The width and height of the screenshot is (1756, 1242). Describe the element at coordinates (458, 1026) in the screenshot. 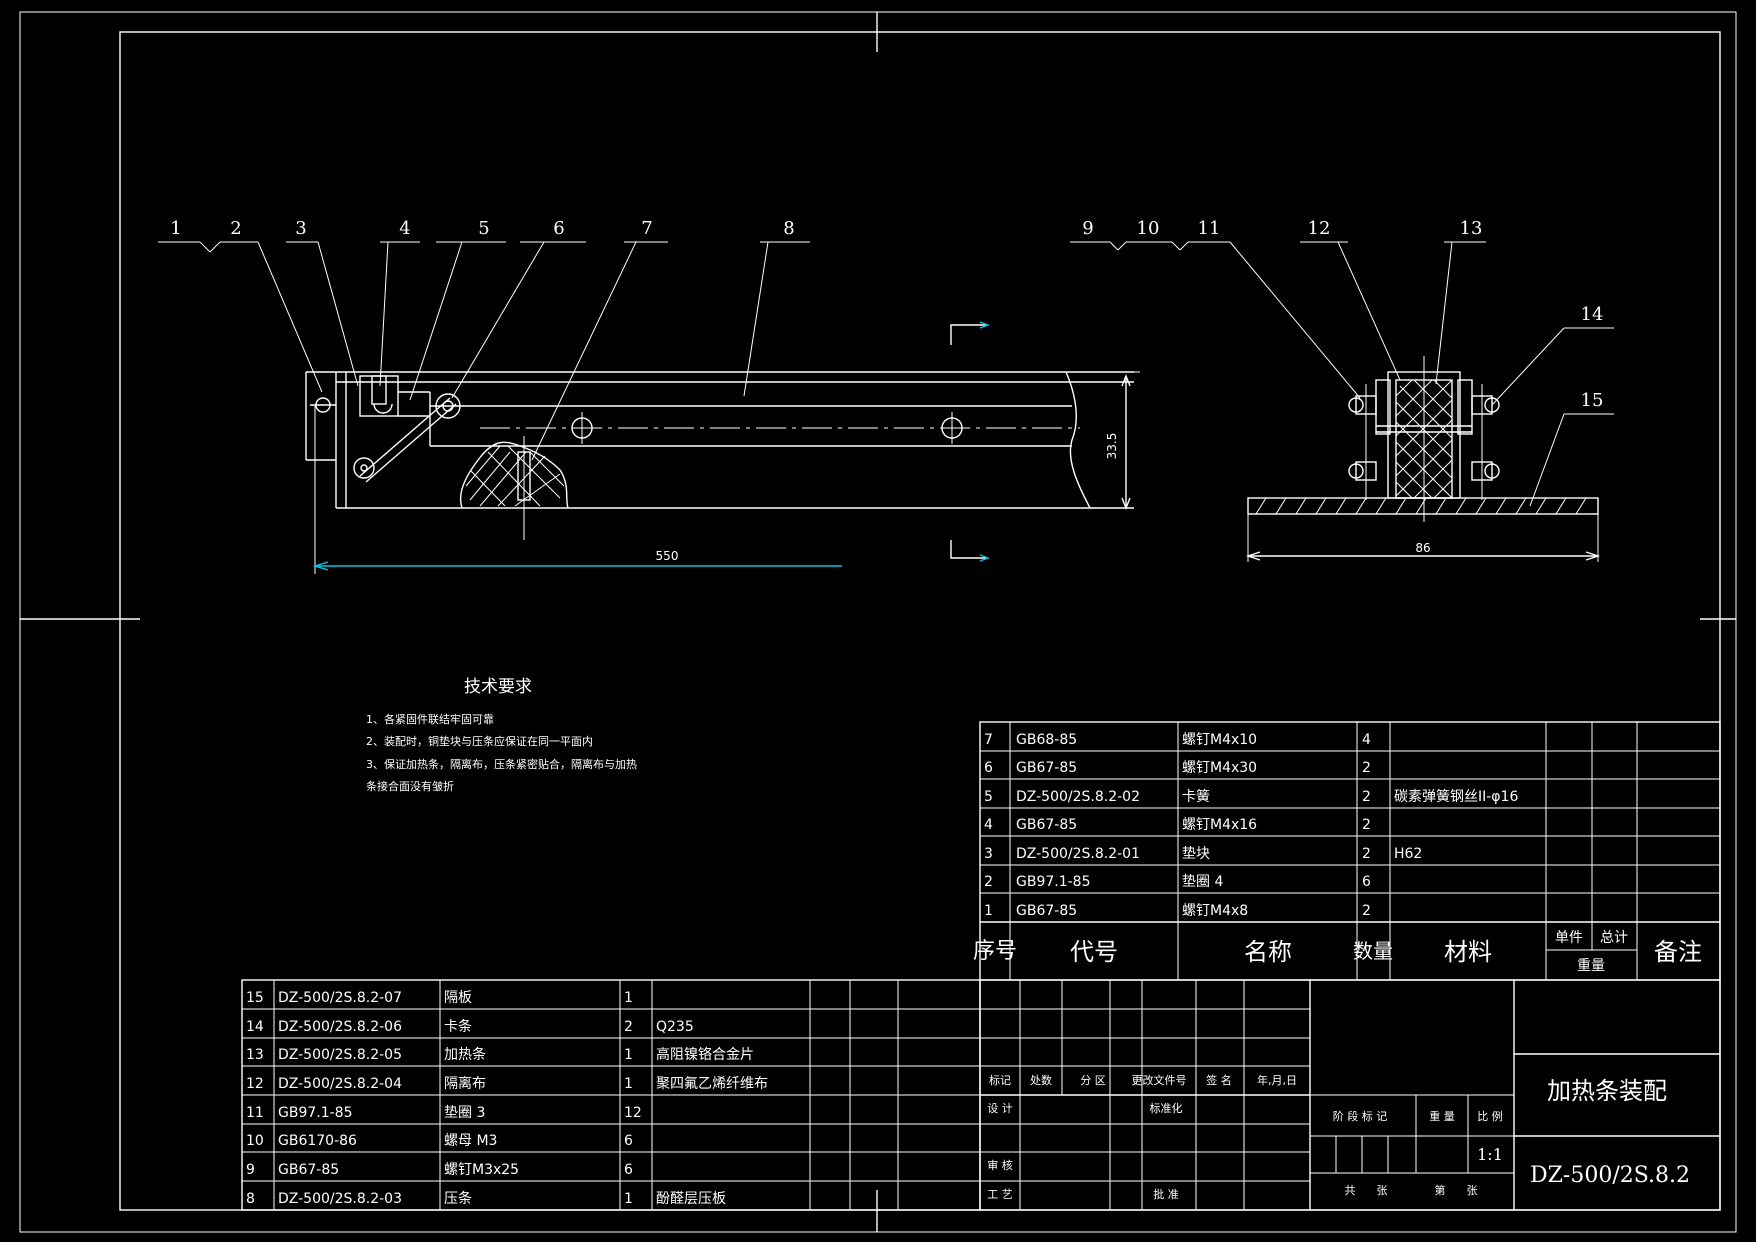

I see `bom-lower-name: 卡条` at that location.